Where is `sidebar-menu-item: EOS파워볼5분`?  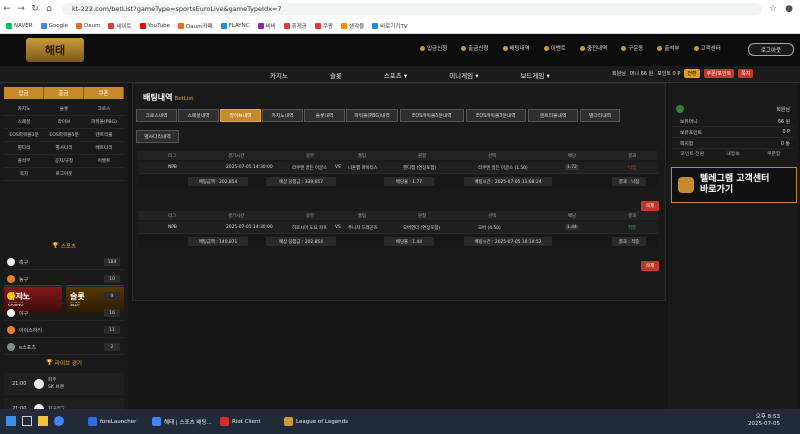
sidebar-menu-item: EOS파워볼5분 is located at coordinates (64, 135).